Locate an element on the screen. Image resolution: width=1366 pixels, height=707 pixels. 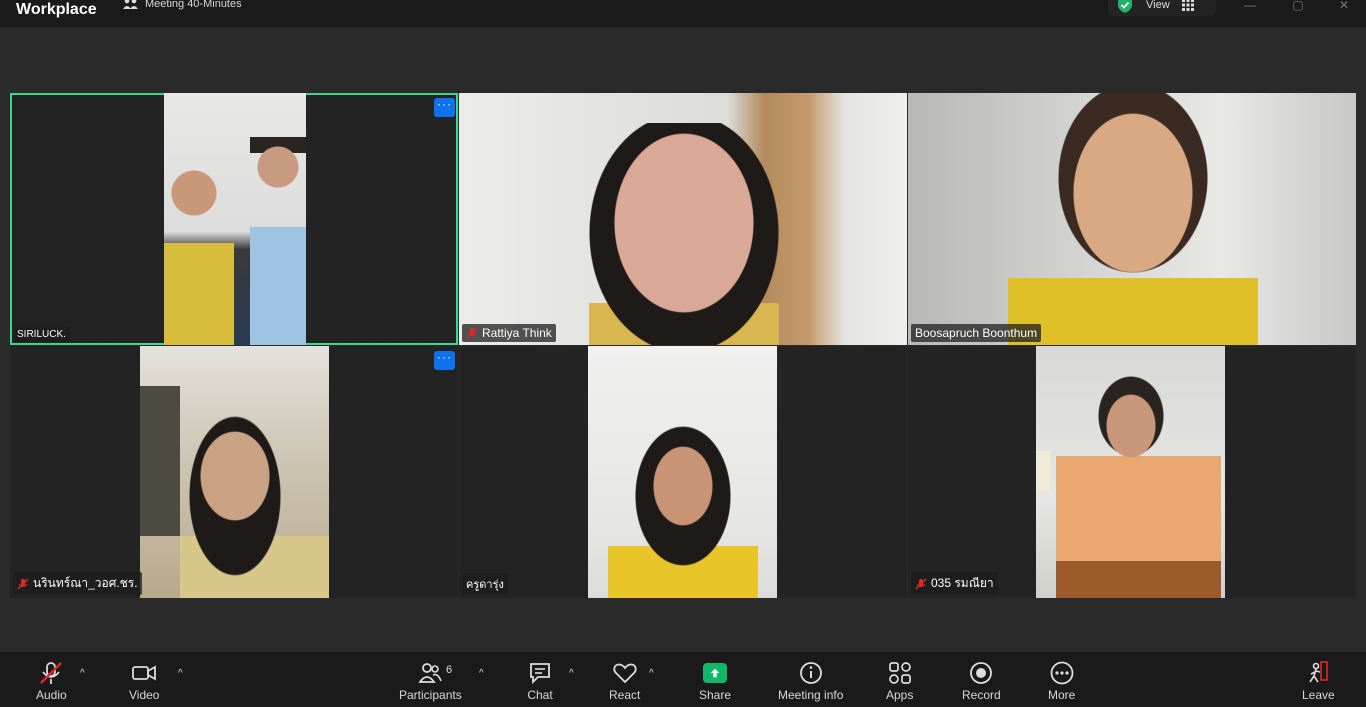
video-options-chevron-icon: ^ is located at coordinates (180, 673).